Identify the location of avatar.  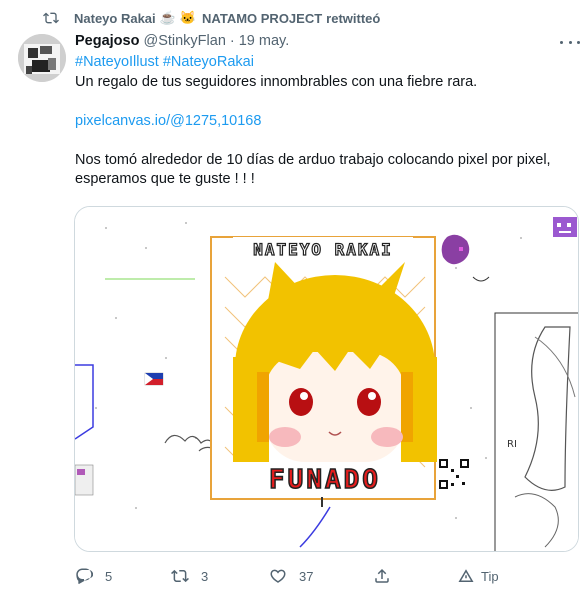
(42, 58).